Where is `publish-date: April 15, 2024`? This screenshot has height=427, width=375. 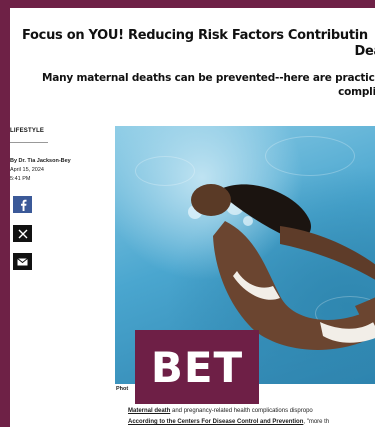
publish-date: April 15, 2024 is located at coordinates (27, 170).